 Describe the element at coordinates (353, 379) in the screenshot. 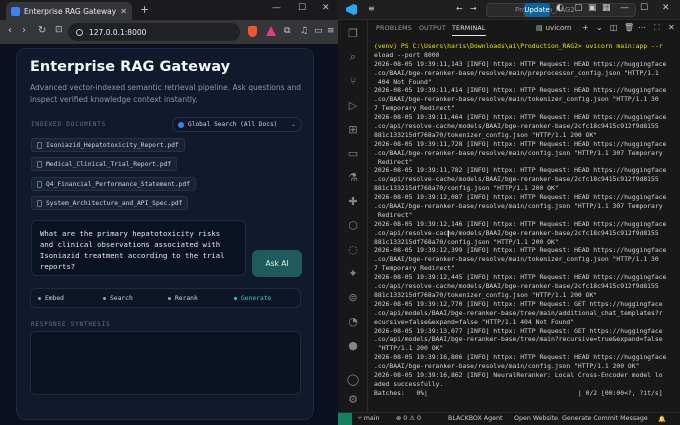

I see `account-icon: ◯` at that location.